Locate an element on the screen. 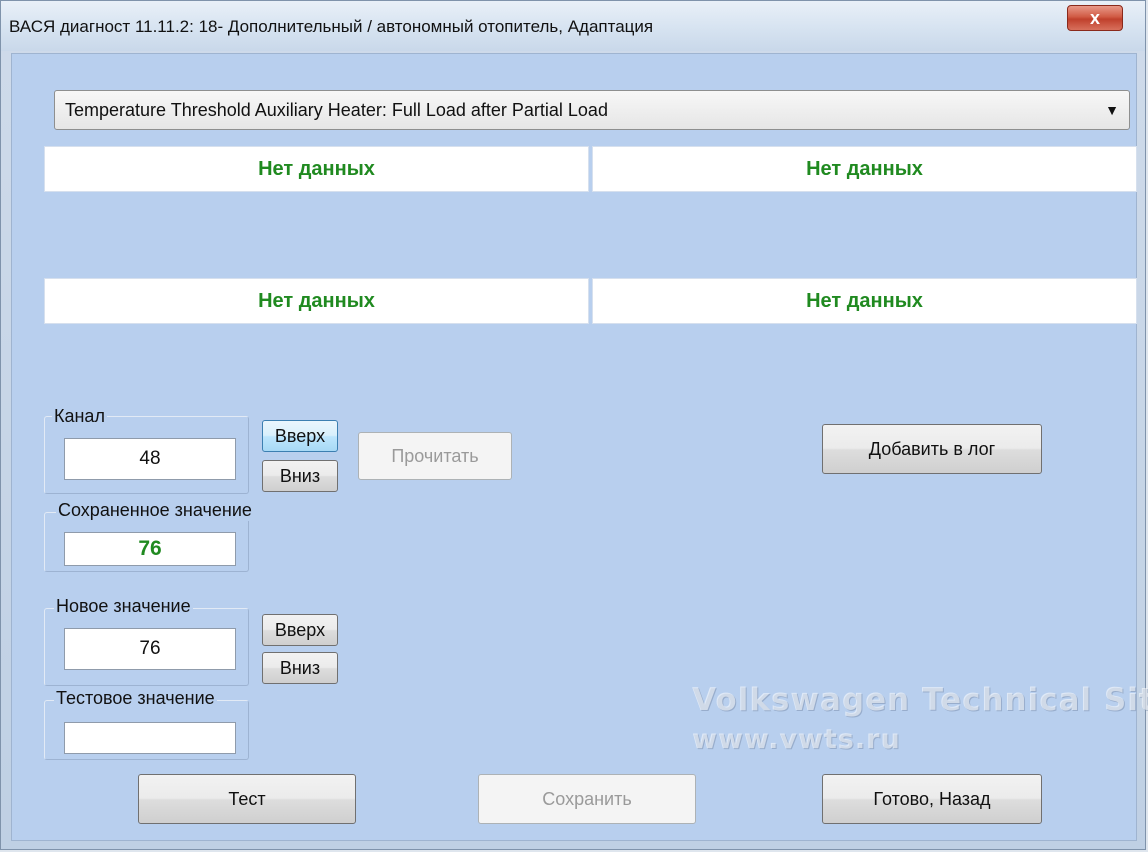 The image size is (1148, 852). new-value-up-button: Вверх is located at coordinates (300, 630).